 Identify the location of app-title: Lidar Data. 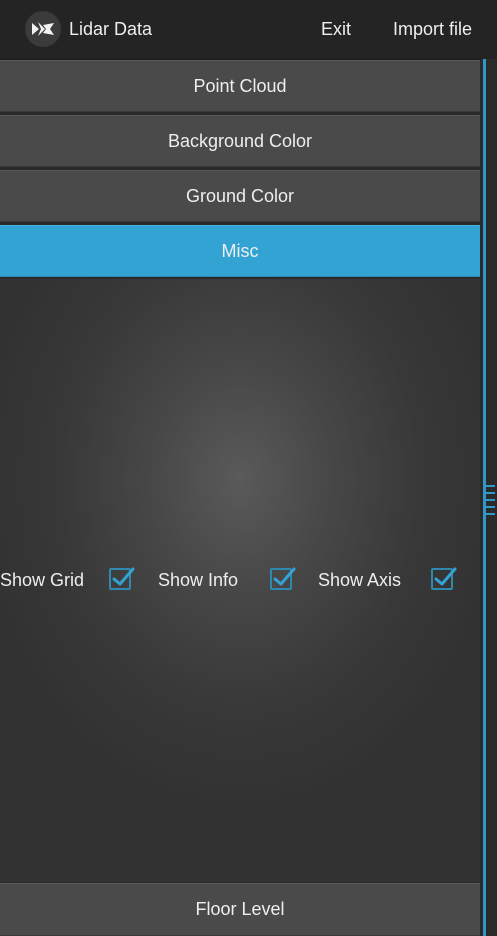
(111, 29).